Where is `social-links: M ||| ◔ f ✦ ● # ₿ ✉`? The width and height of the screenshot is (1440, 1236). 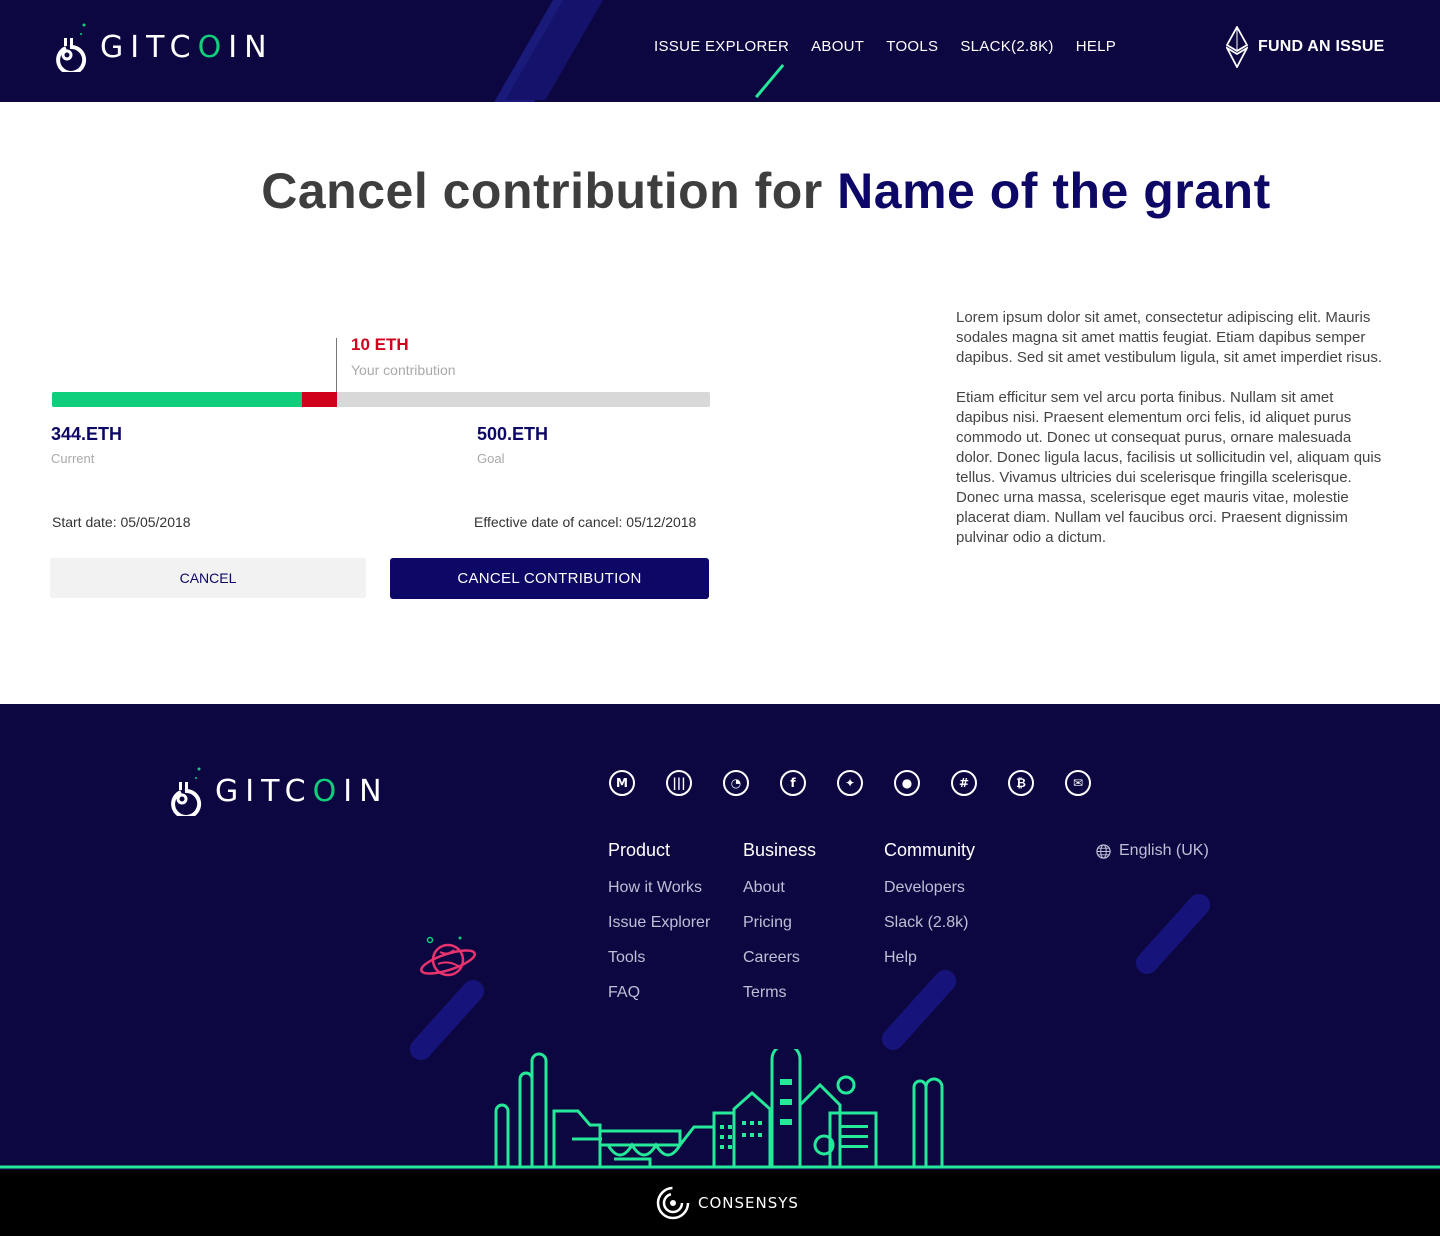 social-links: M ||| ◔ f ✦ ● # ₿ ✉ is located at coordinates (850, 783).